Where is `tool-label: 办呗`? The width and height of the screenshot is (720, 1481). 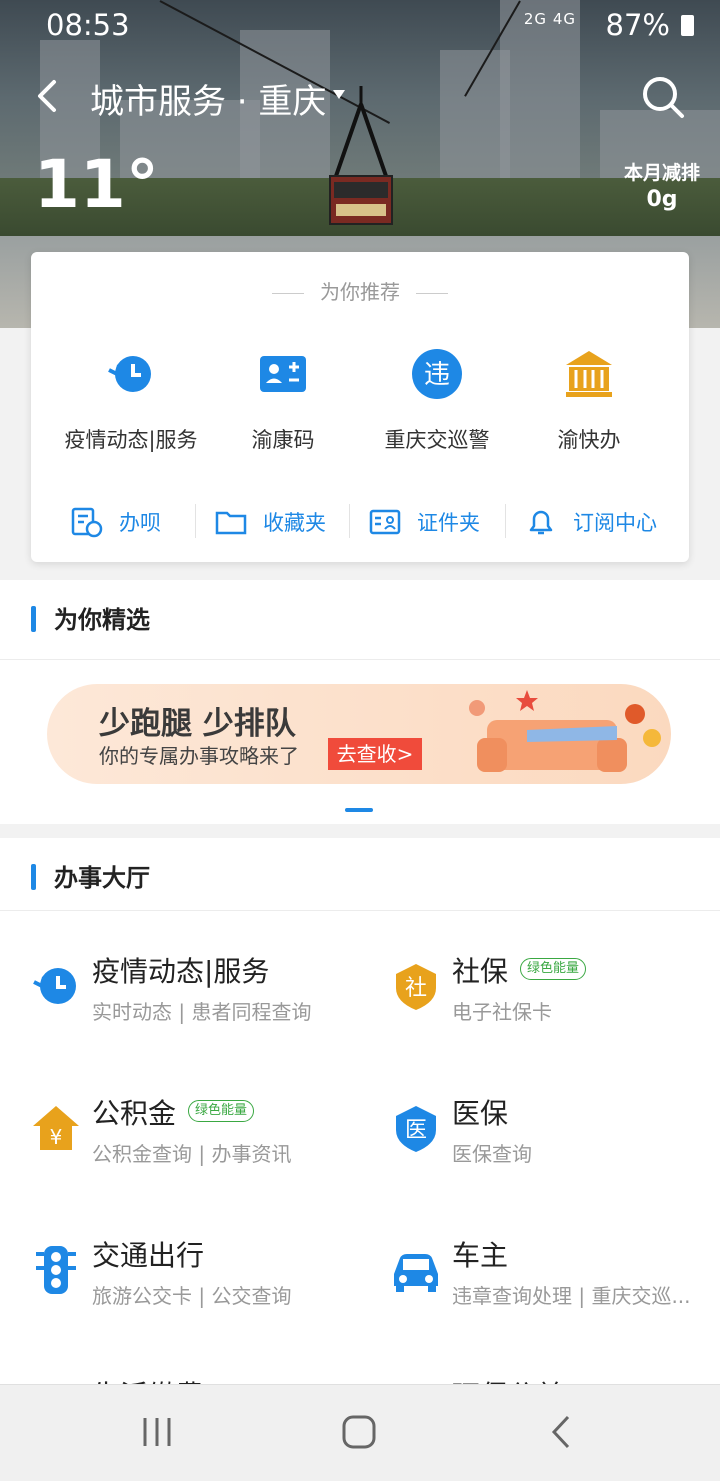 tool-label: 办呗 is located at coordinates (140, 523).